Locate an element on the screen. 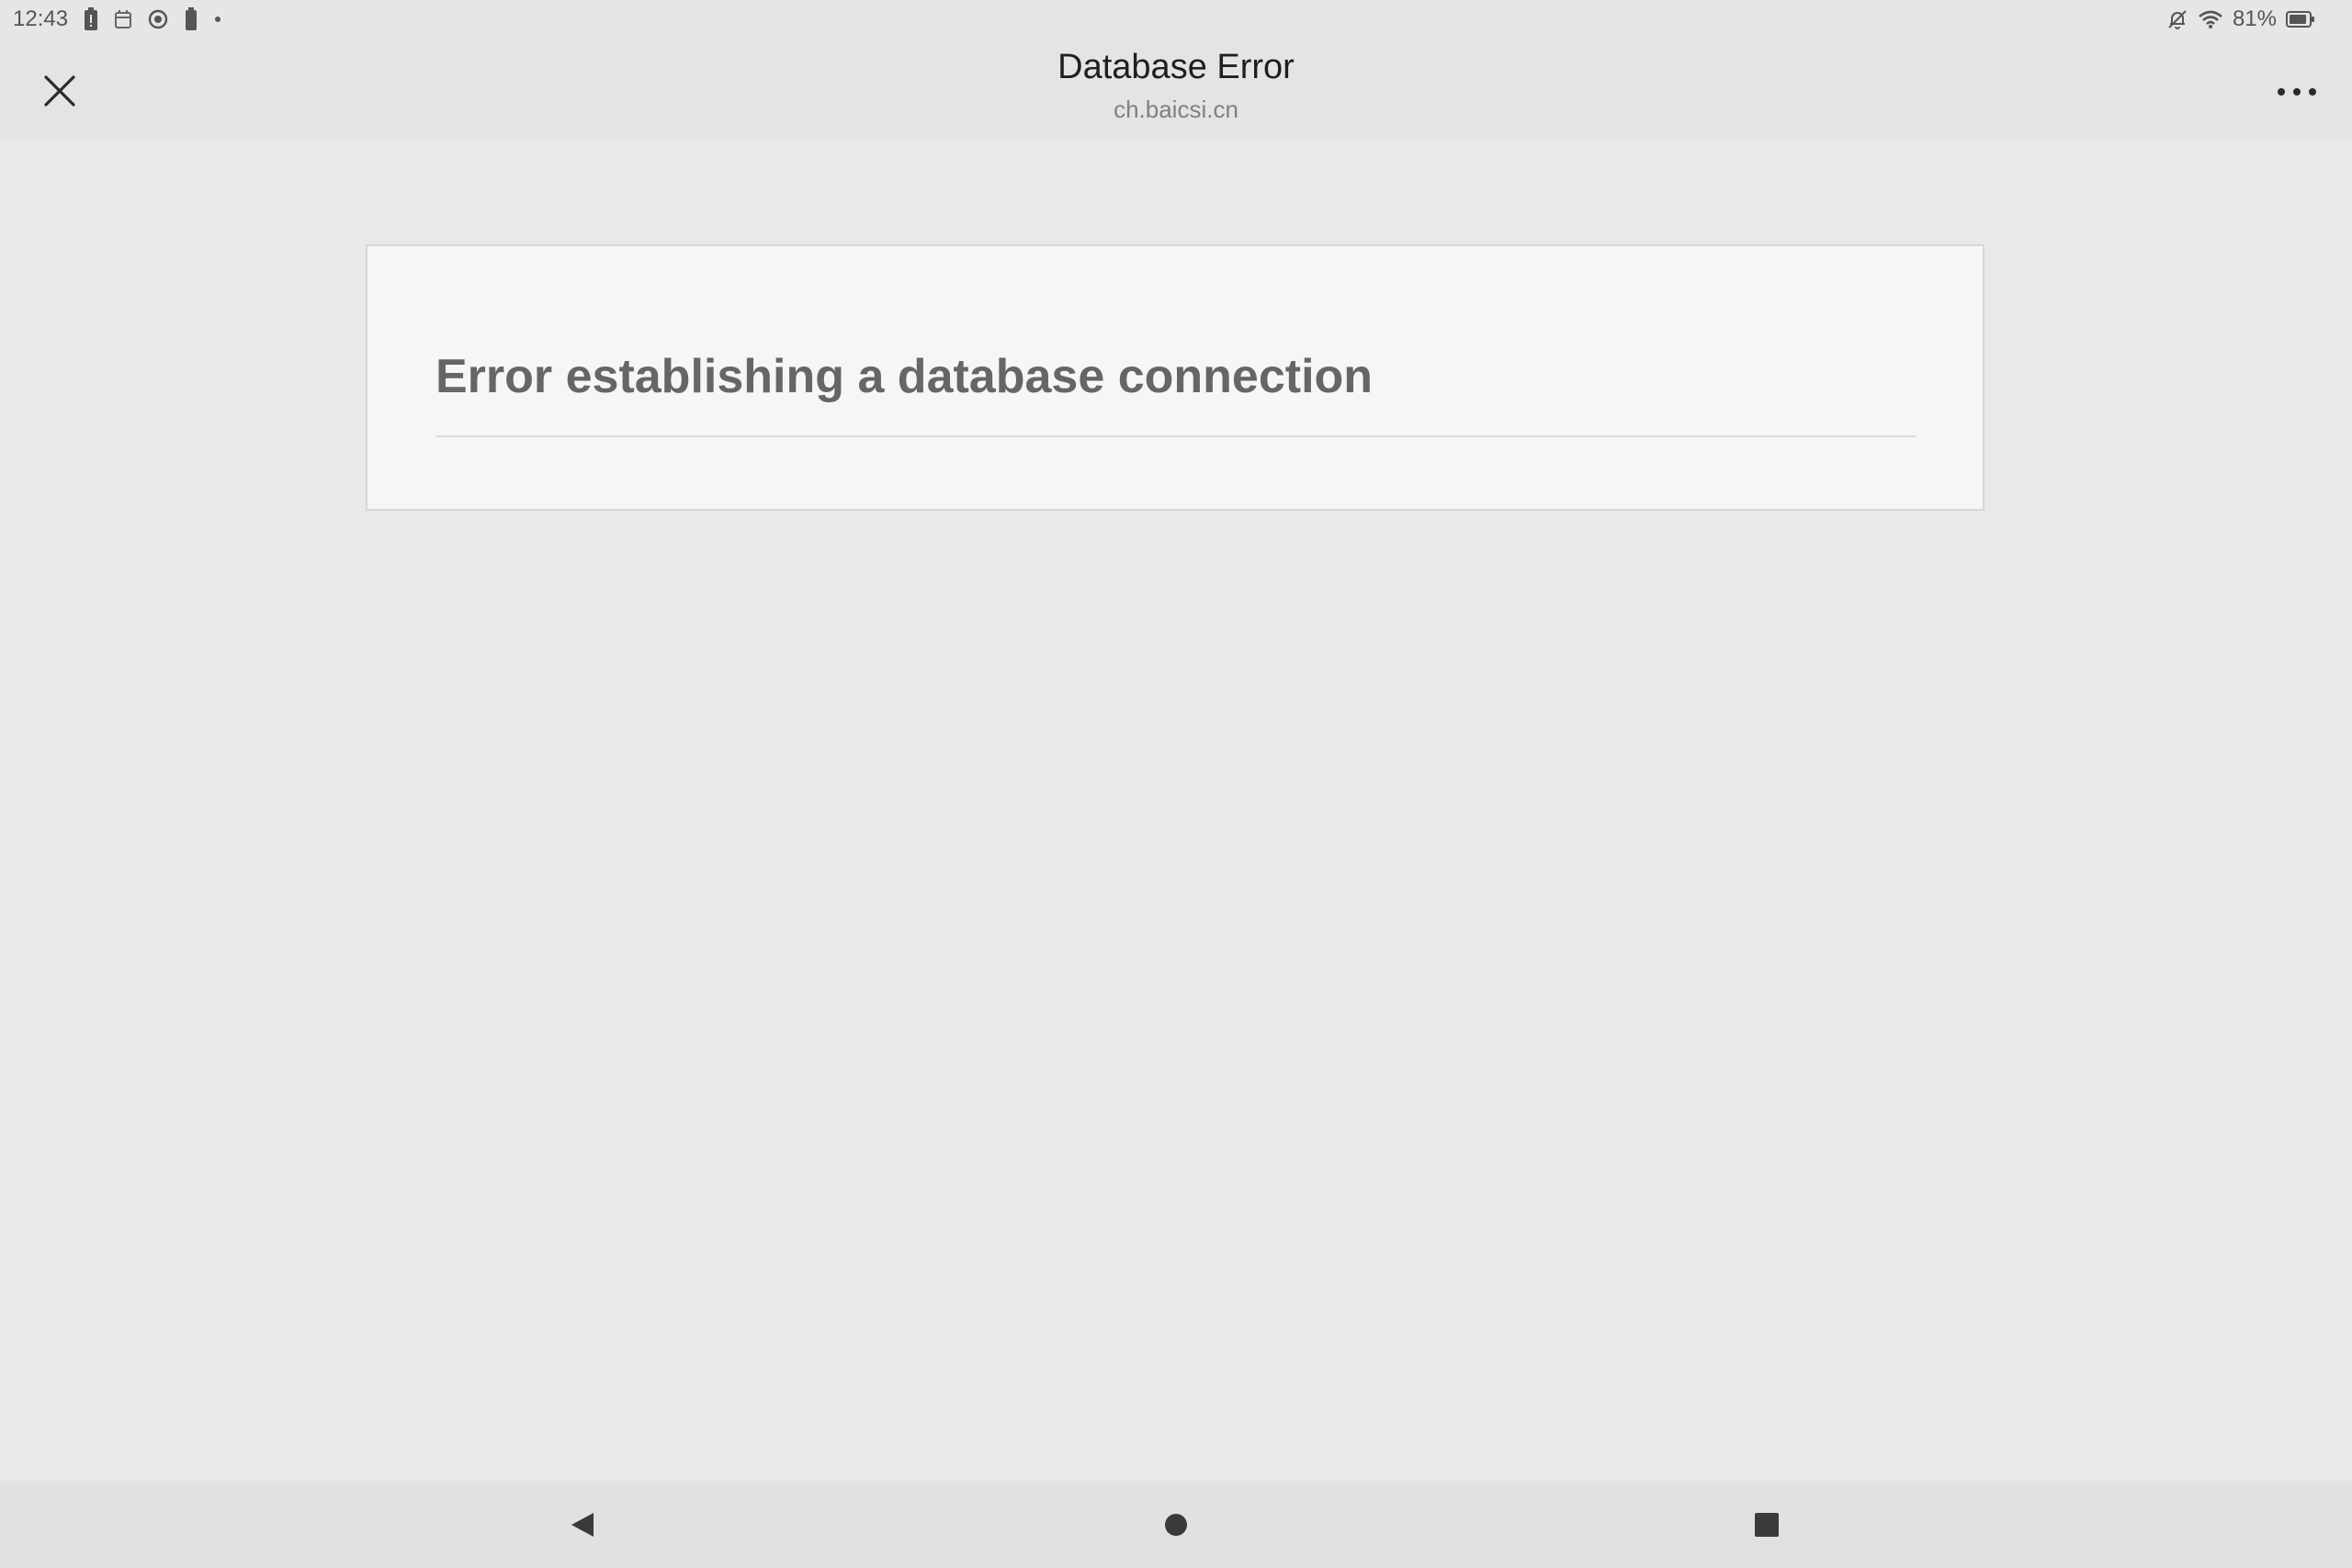  home-button is located at coordinates (1176, 1525).